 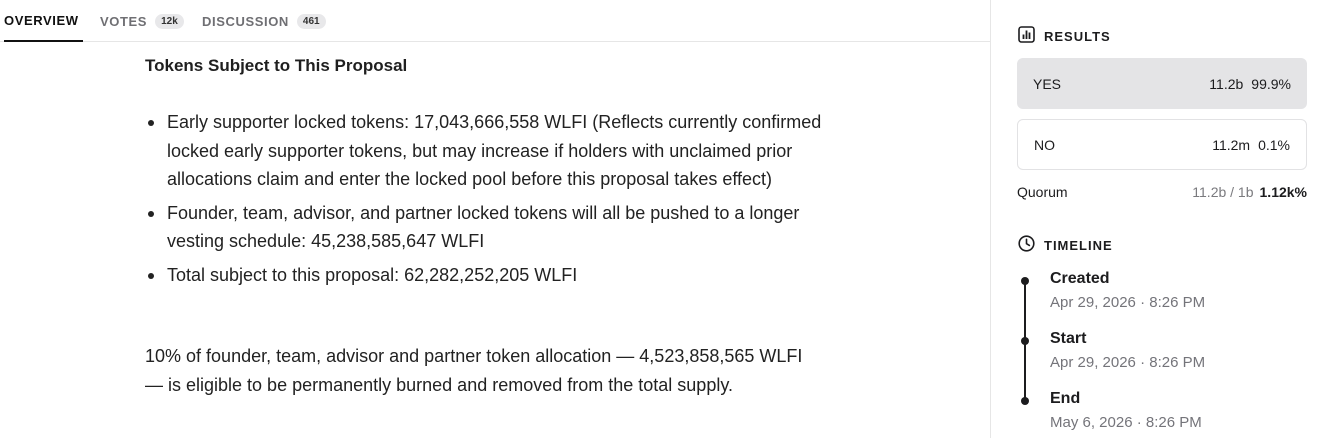 What do you see at coordinates (1162, 144) in the screenshot?
I see `result-no: NO 11.2m 0.1%` at bounding box center [1162, 144].